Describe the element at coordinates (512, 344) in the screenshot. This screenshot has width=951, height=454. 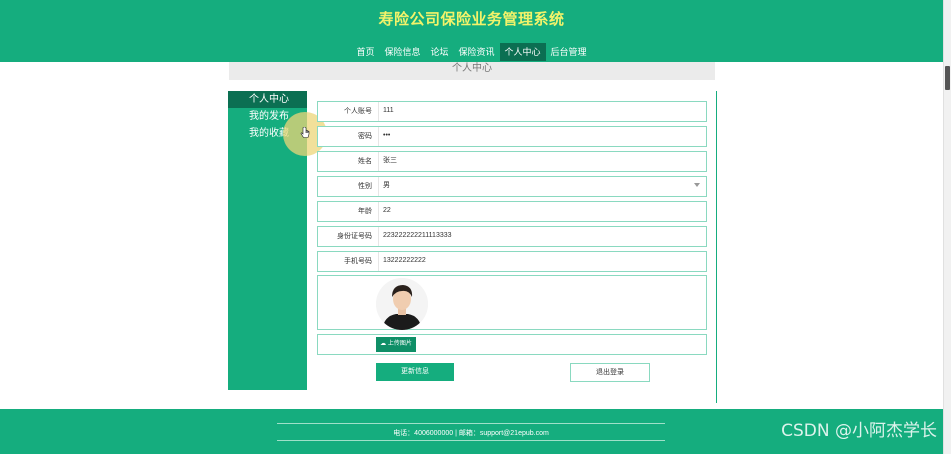
I see `upload-row: ☁ 上传图片` at that location.